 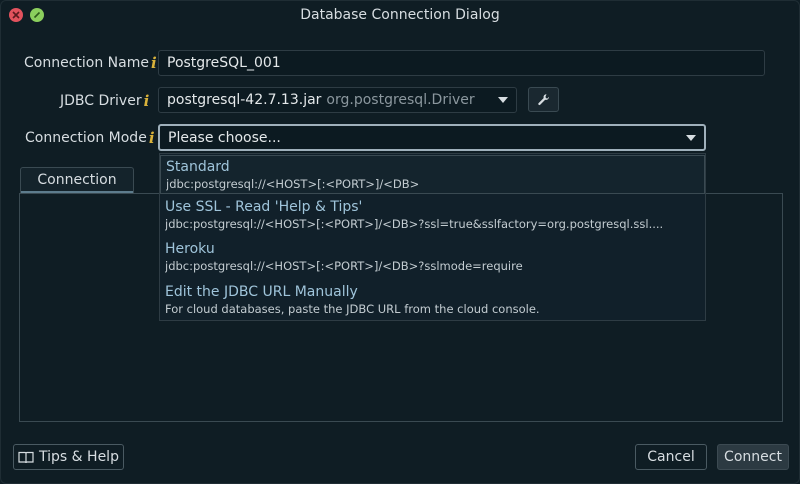 I want to click on cancel-button: Cancel, so click(x=671, y=457).